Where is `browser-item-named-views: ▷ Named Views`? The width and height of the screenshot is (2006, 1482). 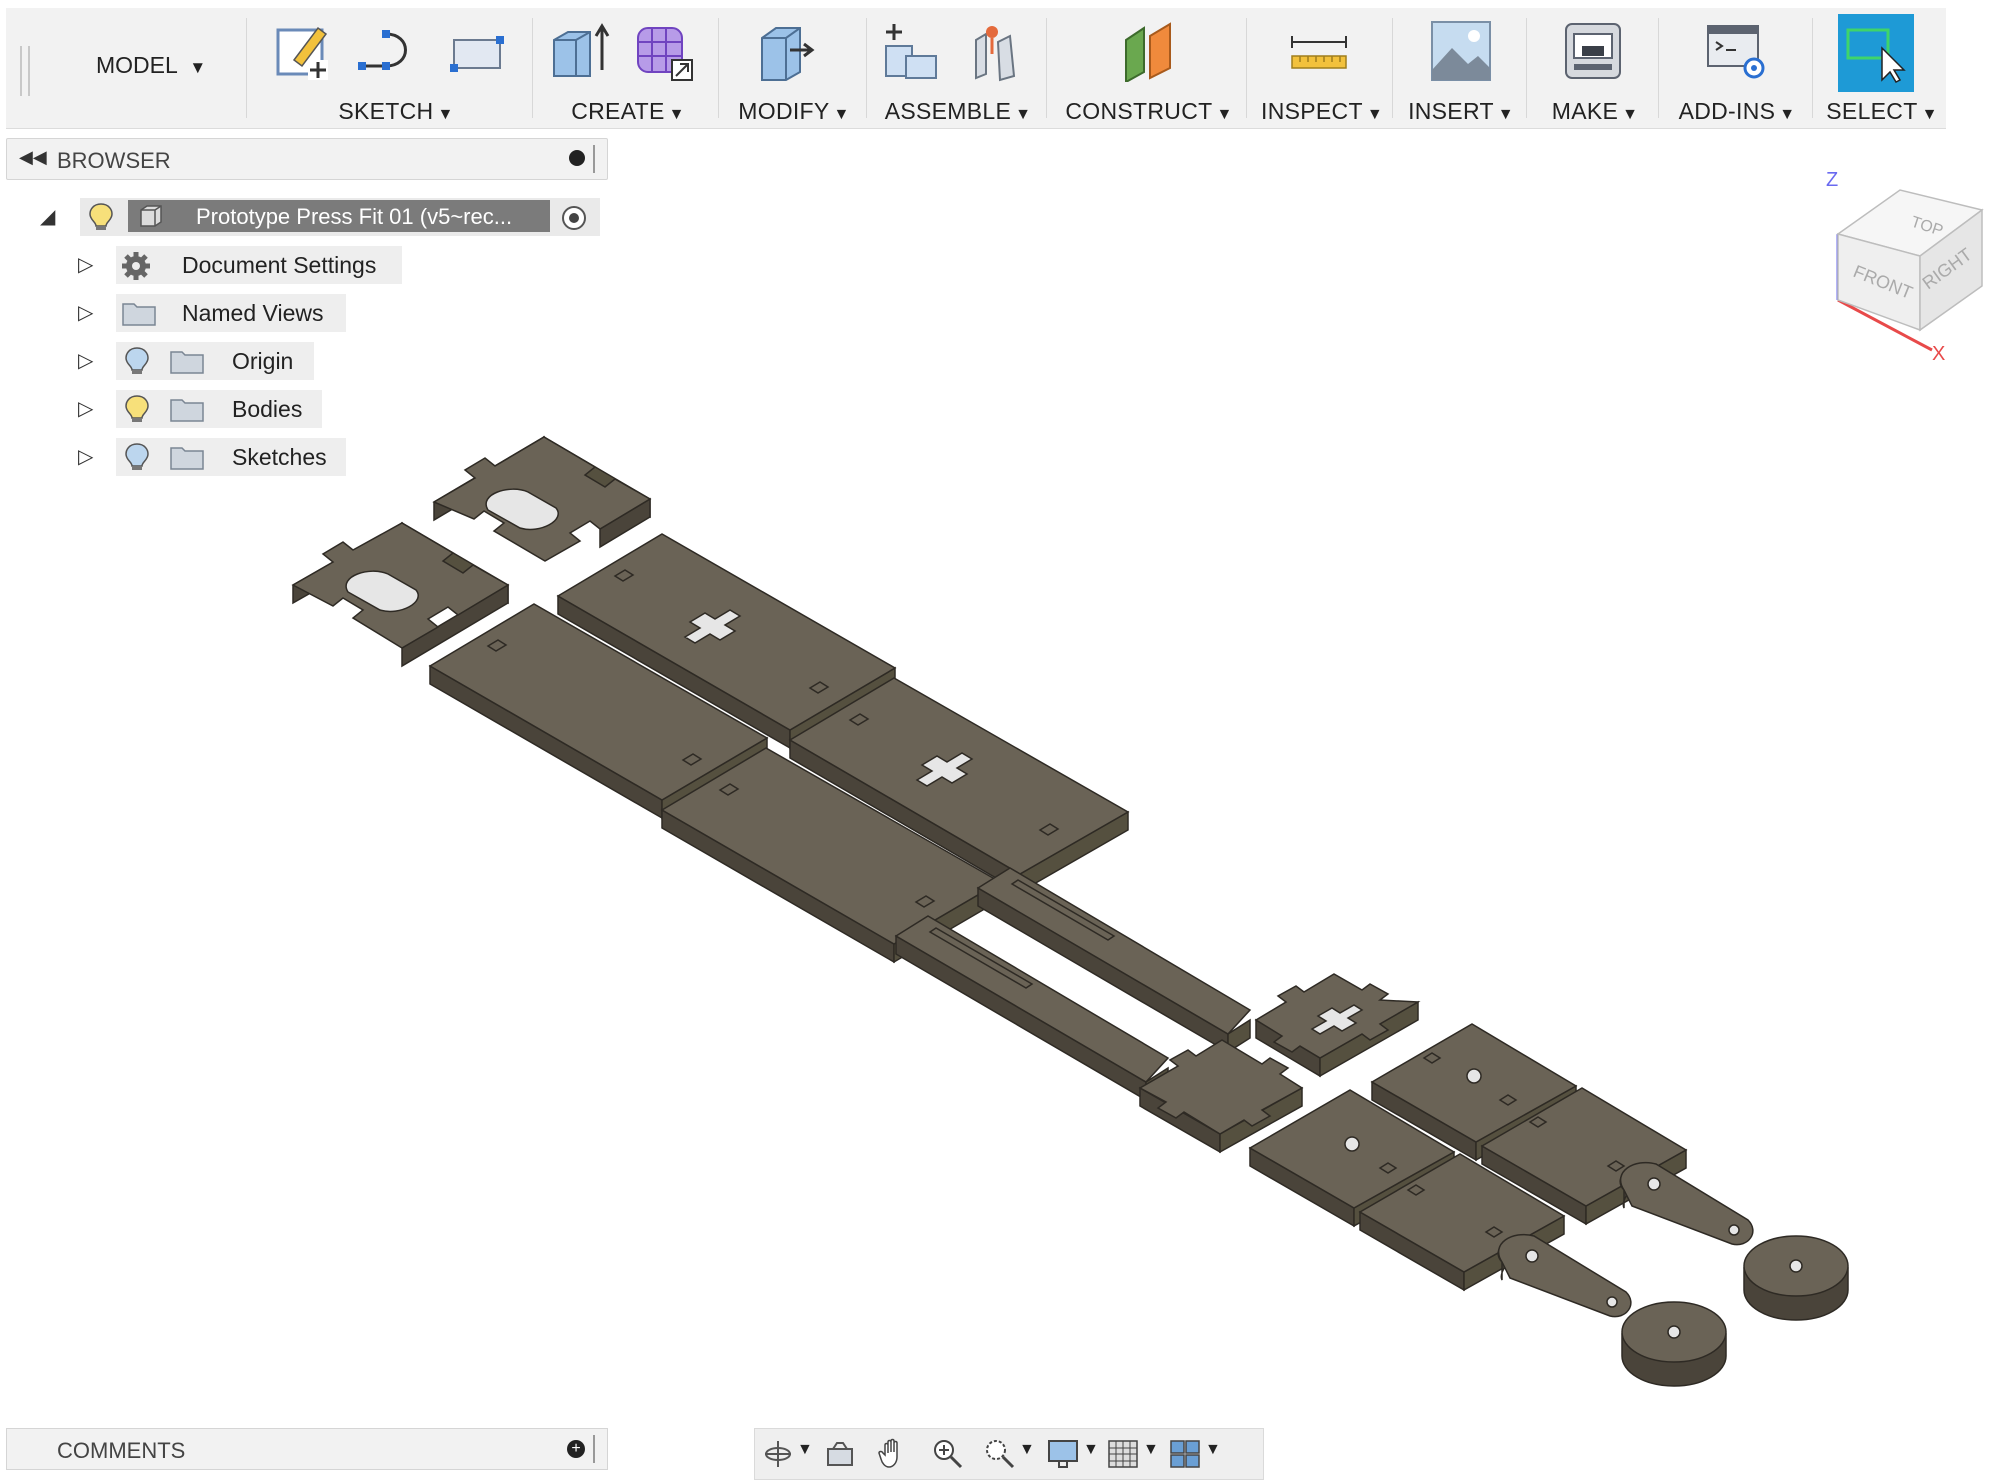 browser-item-named-views: ▷ Named Views is located at coordinates (210, 313).